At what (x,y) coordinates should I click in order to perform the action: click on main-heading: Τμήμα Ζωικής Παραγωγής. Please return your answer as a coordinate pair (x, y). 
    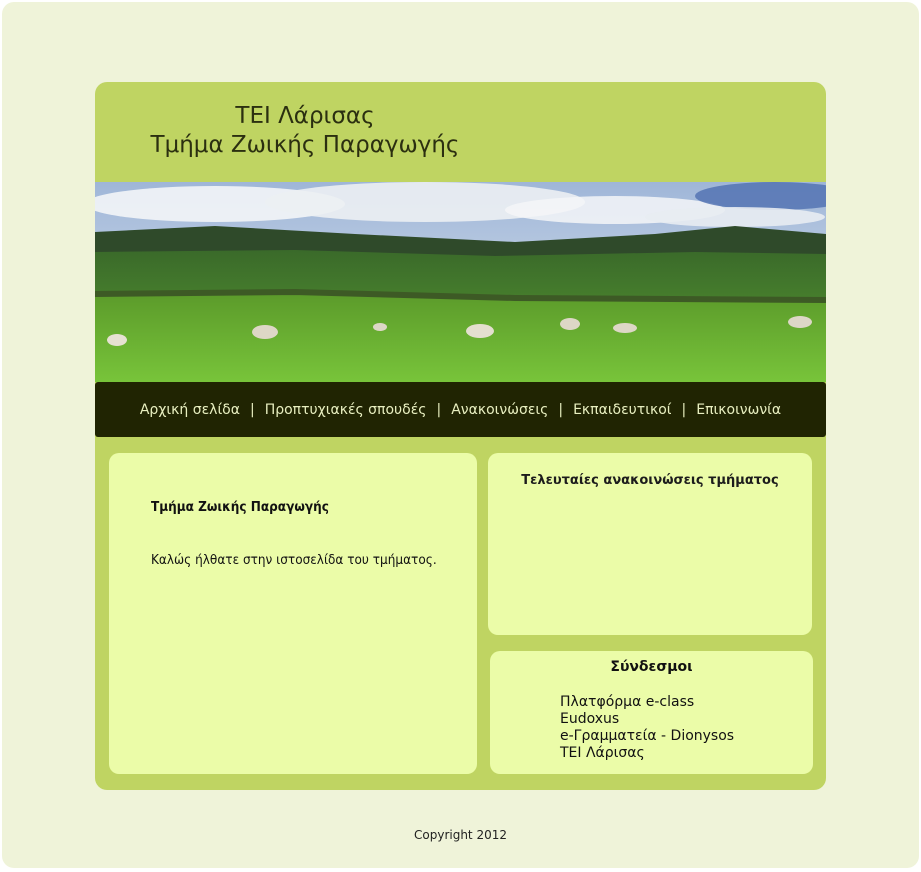
    Looking at the image, I should click on (240, 507).